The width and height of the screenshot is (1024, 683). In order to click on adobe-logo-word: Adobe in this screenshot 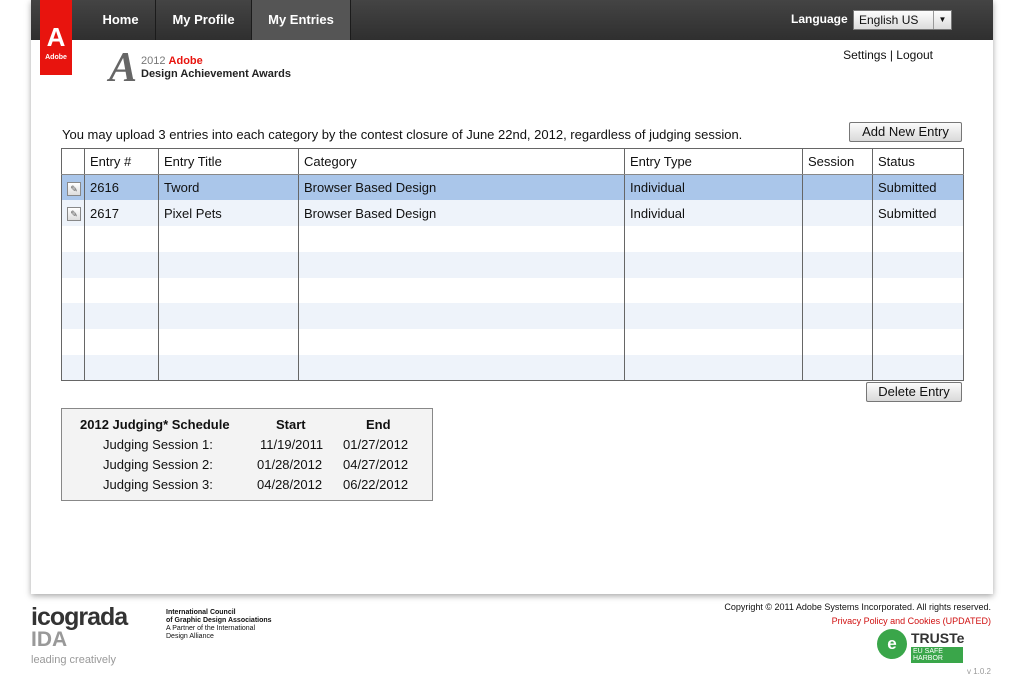, I will do `click(56, 57)`.